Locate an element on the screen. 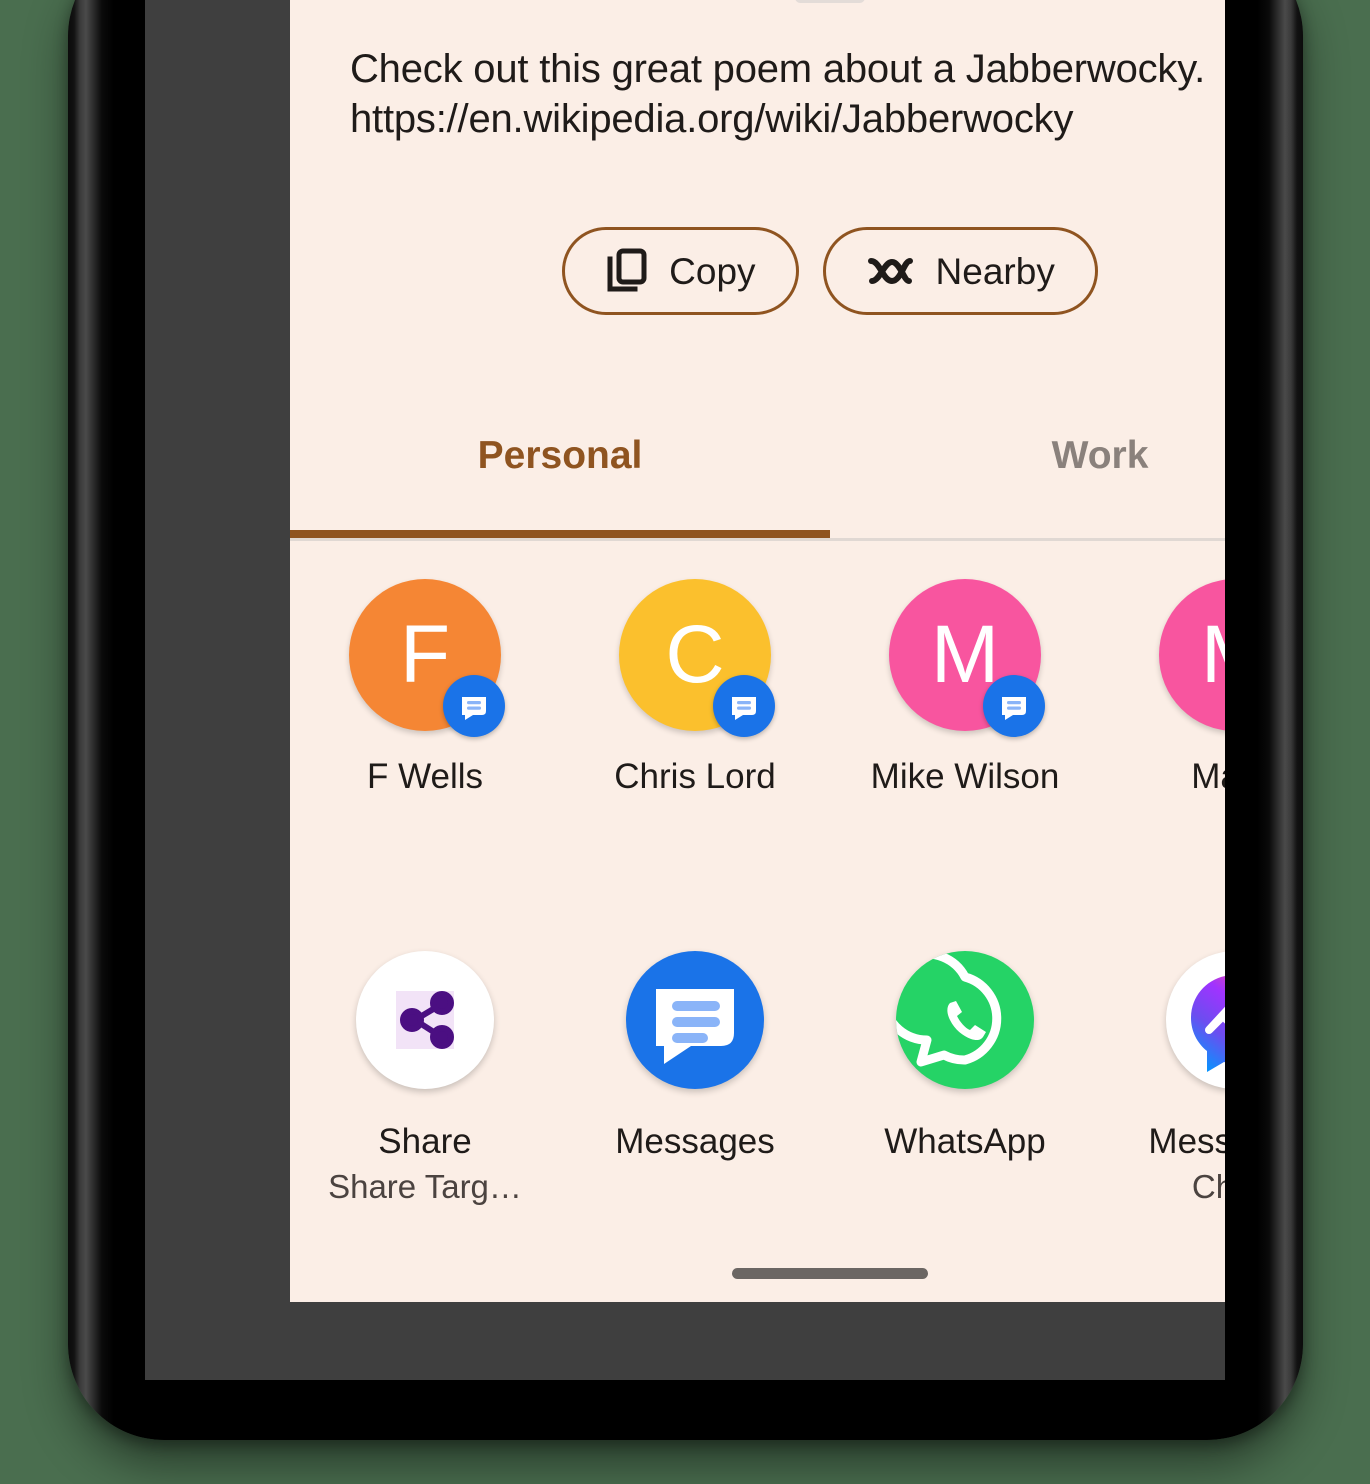  profile-tabs: Personal Work is located at coordinates (757, 470).